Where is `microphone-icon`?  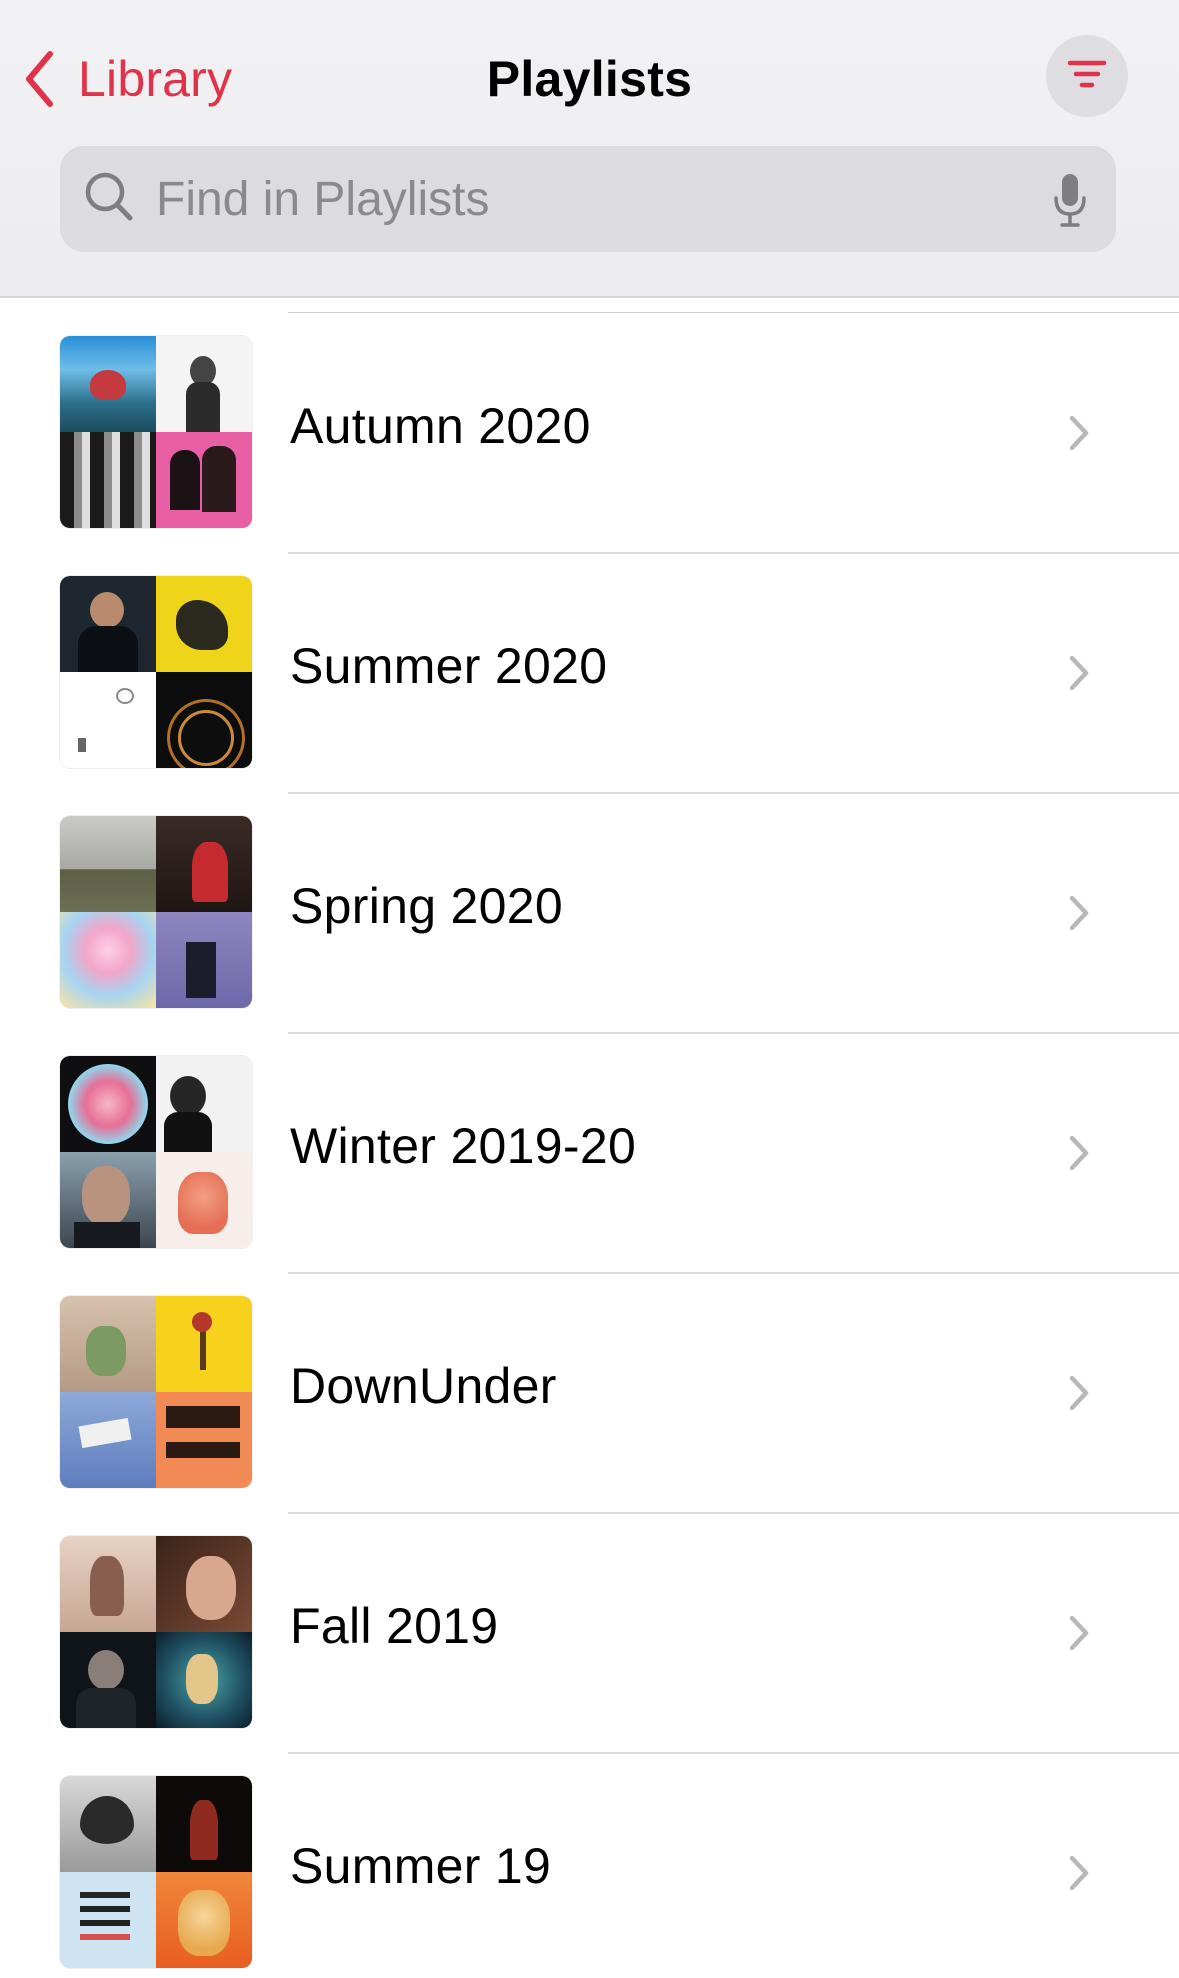 microphone-icon is located at coordinates (1070, 202).